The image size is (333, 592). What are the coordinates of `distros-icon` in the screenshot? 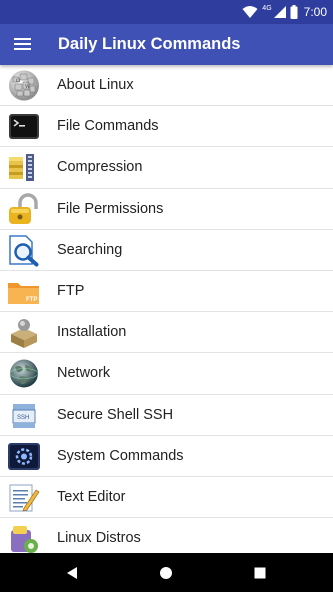 It's located at (24, 539).